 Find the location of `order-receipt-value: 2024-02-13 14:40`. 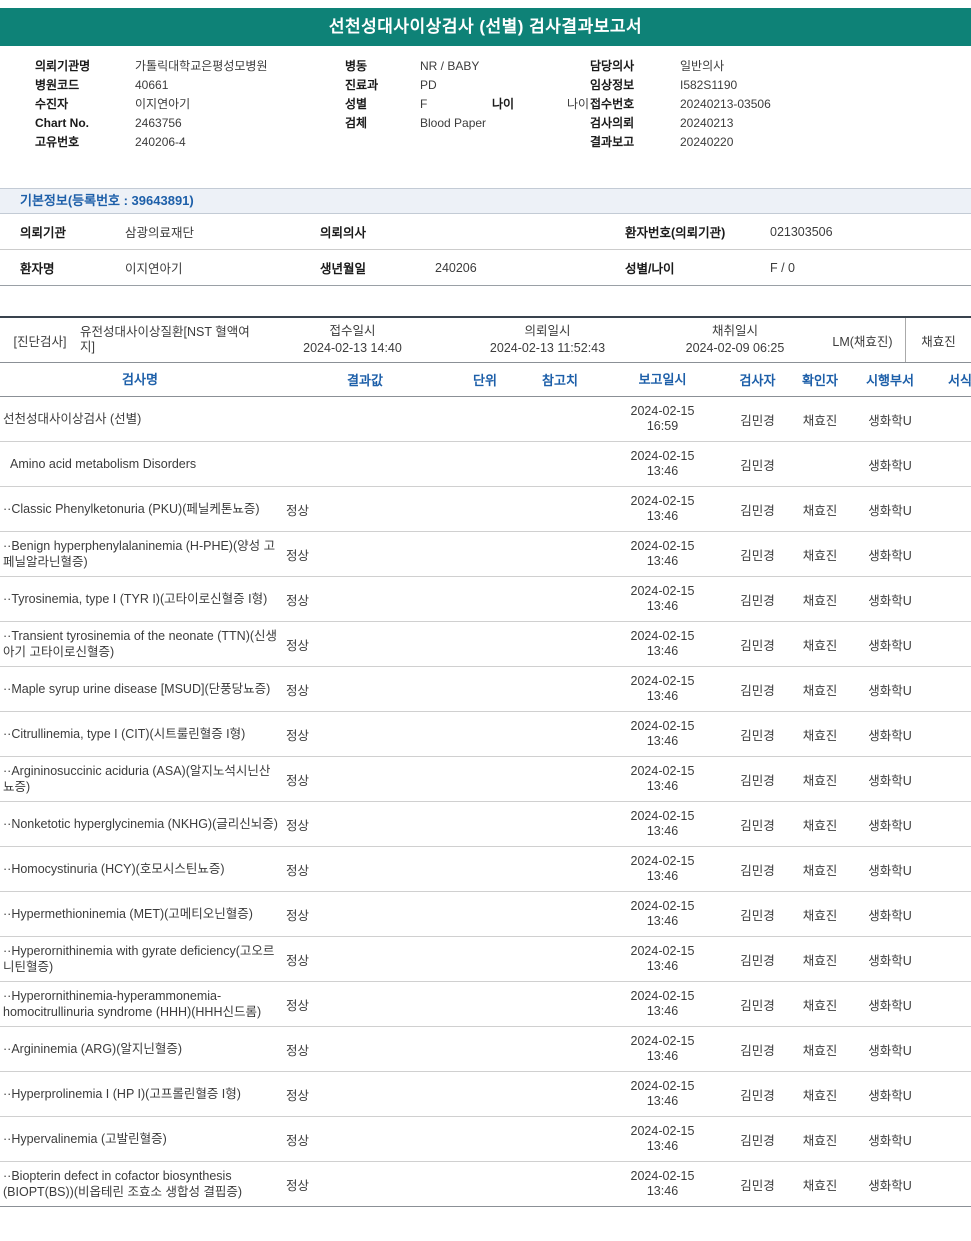

order-receipt-value: 2024-02-13 14:40 is located at coordinates (352, 348).